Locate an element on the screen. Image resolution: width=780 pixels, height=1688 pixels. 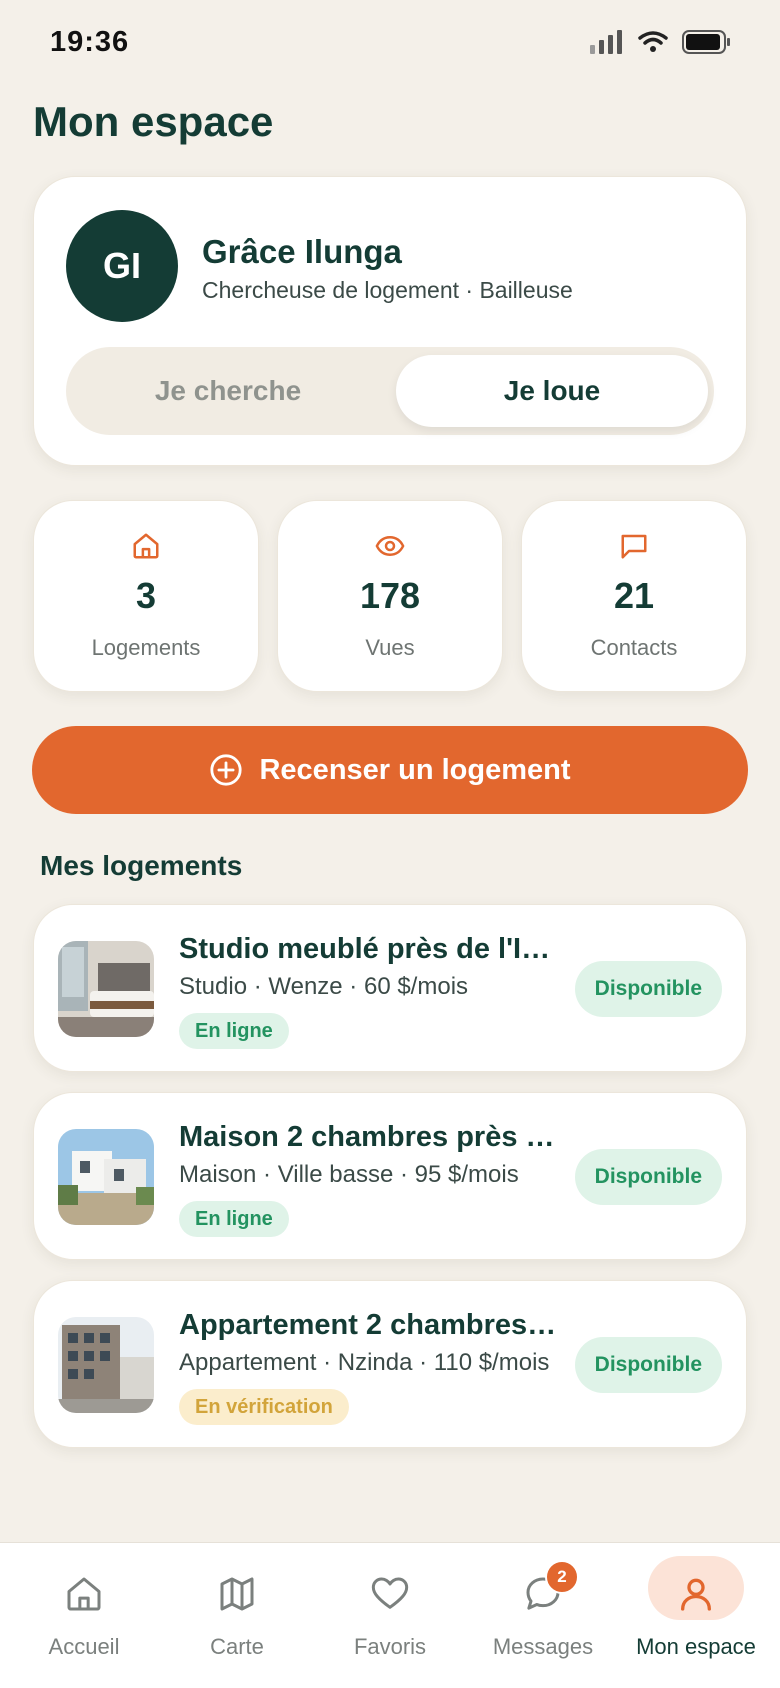
stat-card-vues: 178 Vues is located at coordinates (390, 596).